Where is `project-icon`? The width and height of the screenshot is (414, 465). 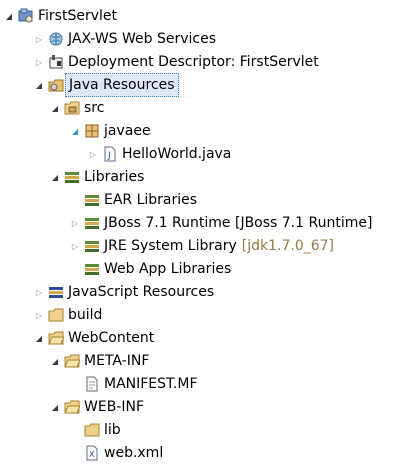 project-icon is located at coordinates (26, 16).